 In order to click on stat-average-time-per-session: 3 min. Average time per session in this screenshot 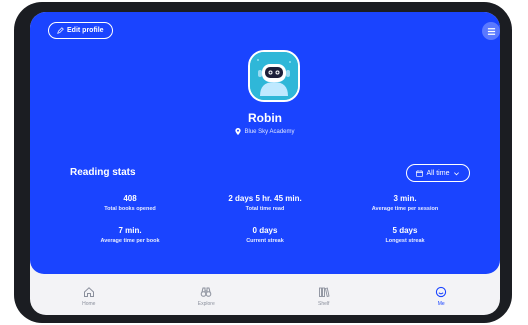, I will do `click(405, 203)`.